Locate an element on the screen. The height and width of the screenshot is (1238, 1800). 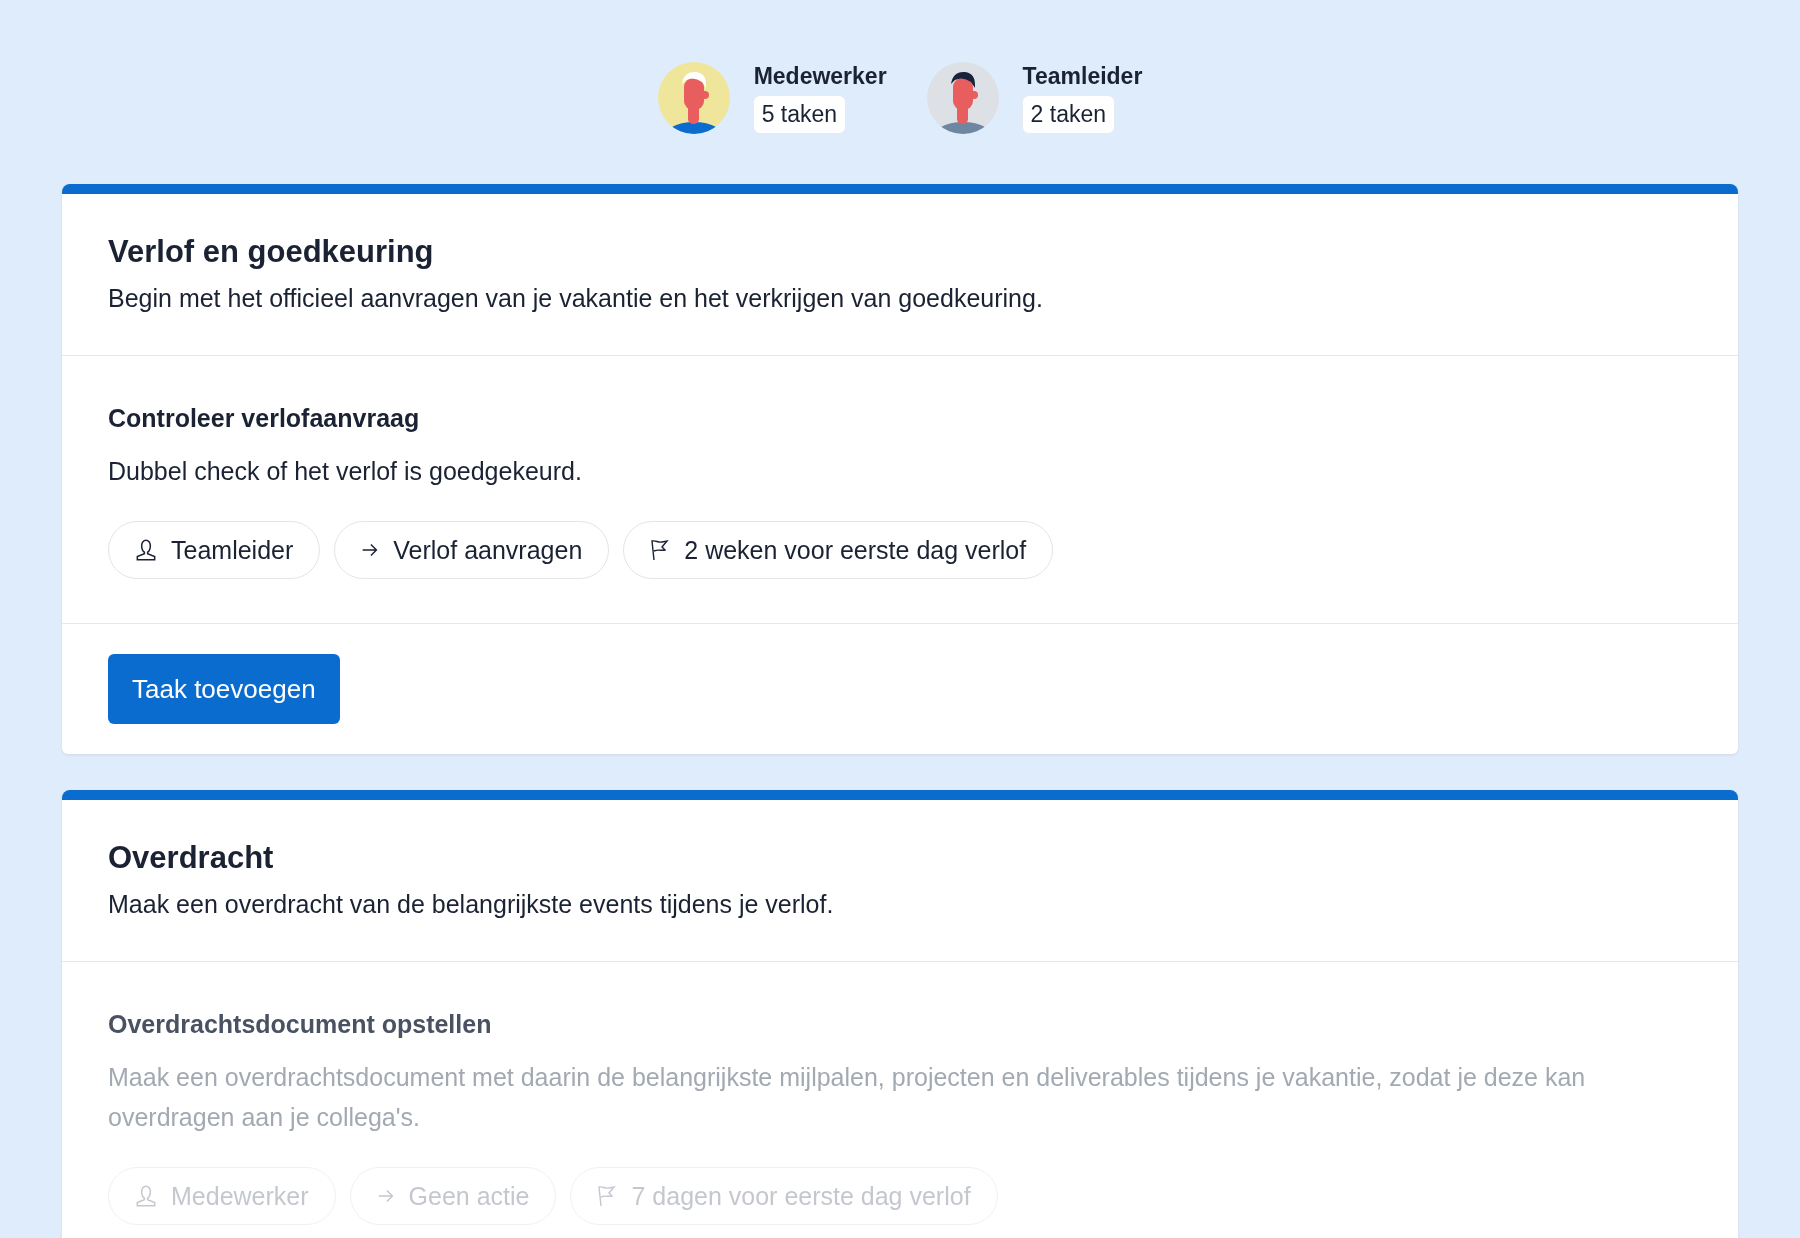
add-task-button: Taak toevoegen is located at coordinates (224, 689).